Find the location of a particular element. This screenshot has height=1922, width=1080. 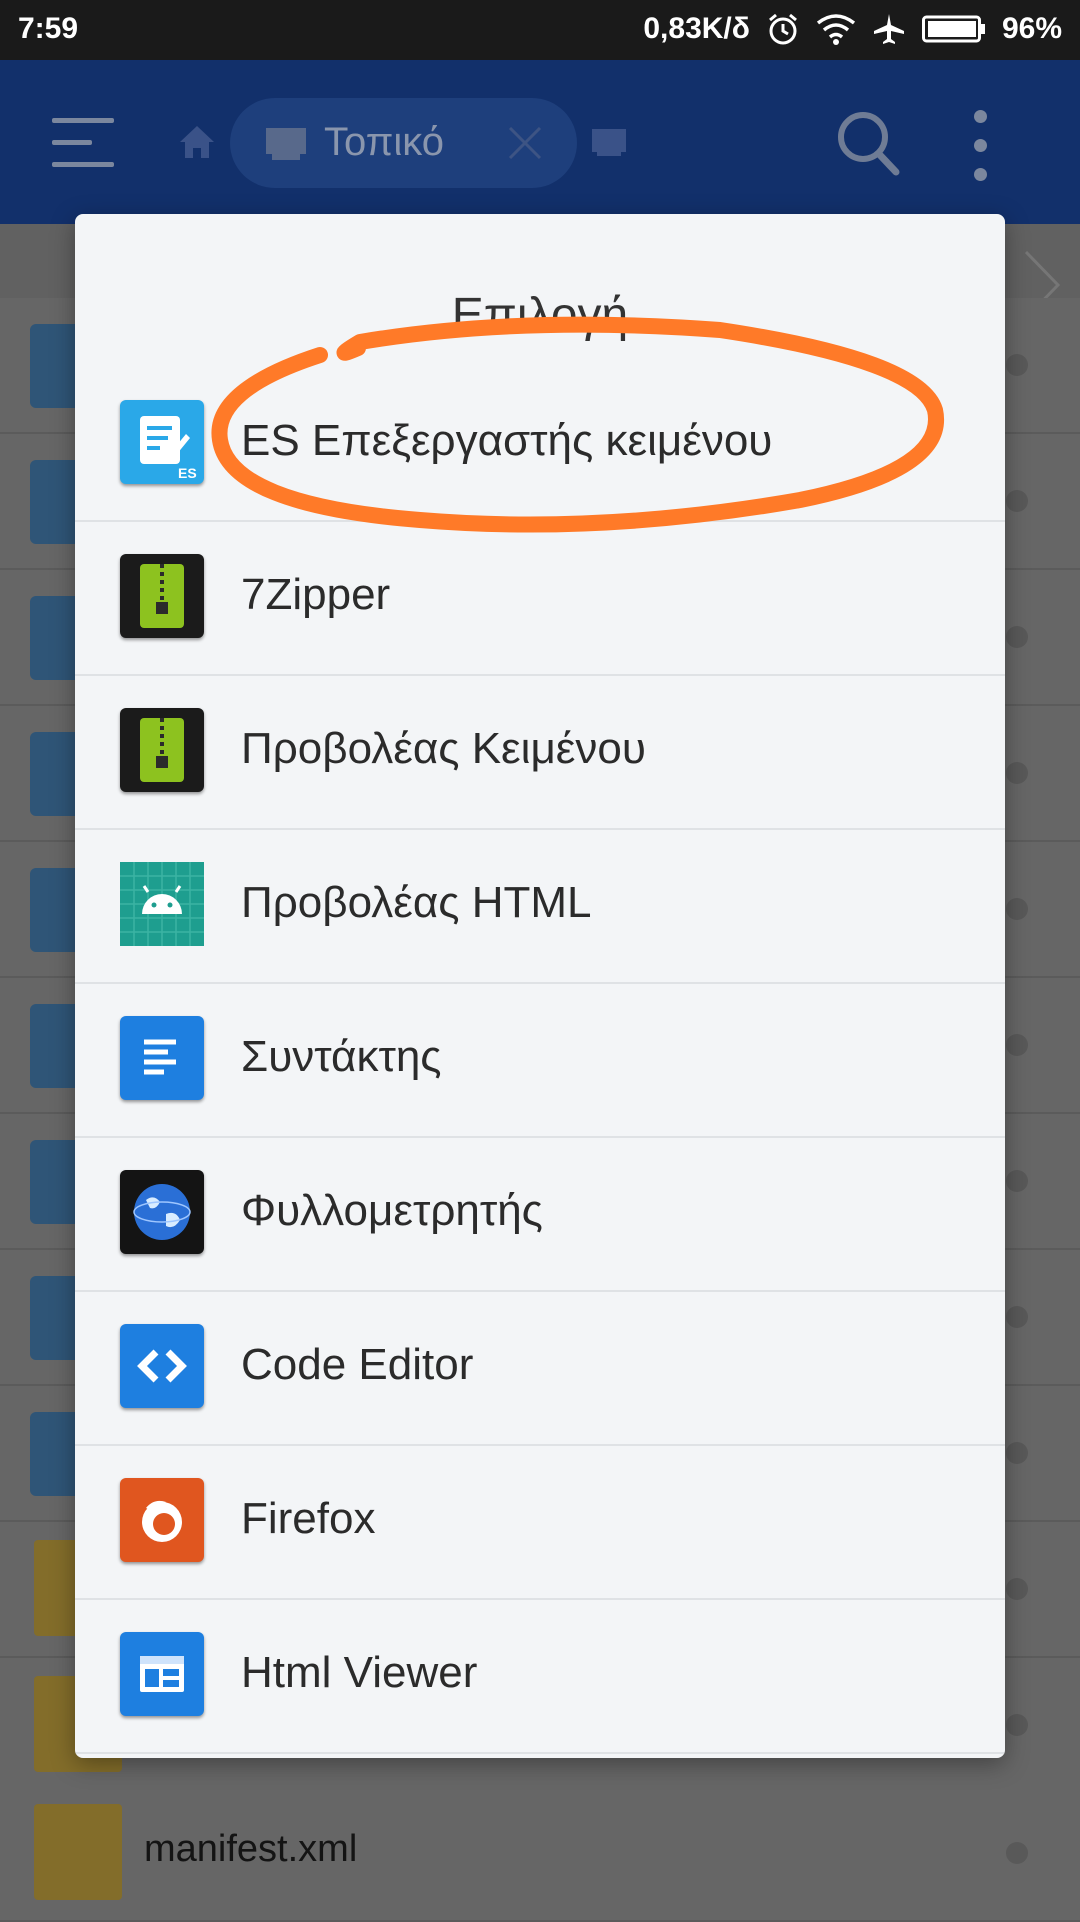

app-toolbar: Τοπικό is located at coordinates (540, 142).